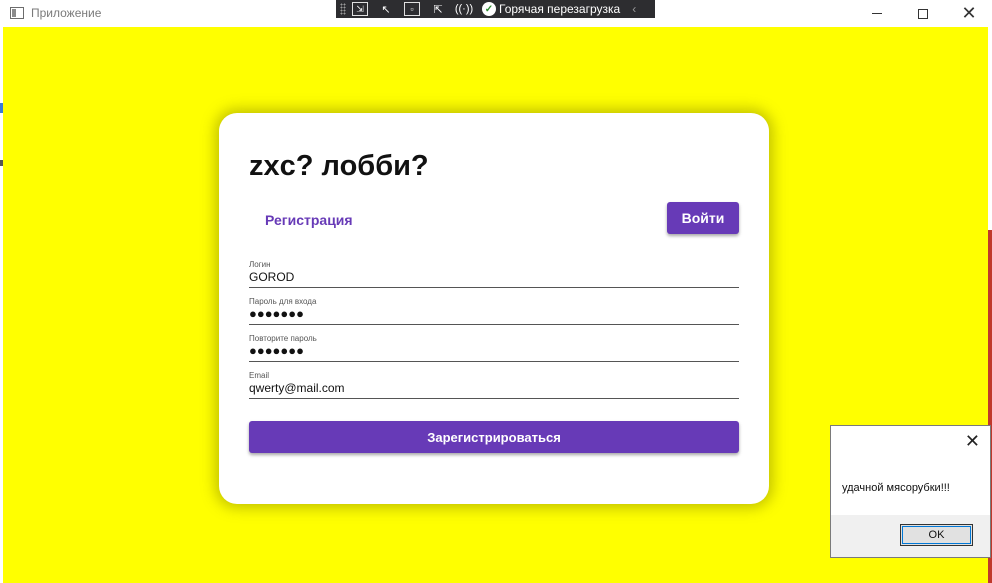 The image size is (992, 583). What do you see at coordinates (896, 488) in the screenshot?
I see `message-box-text: удачной мясорубки!!!` at bounding box center [896, 488].